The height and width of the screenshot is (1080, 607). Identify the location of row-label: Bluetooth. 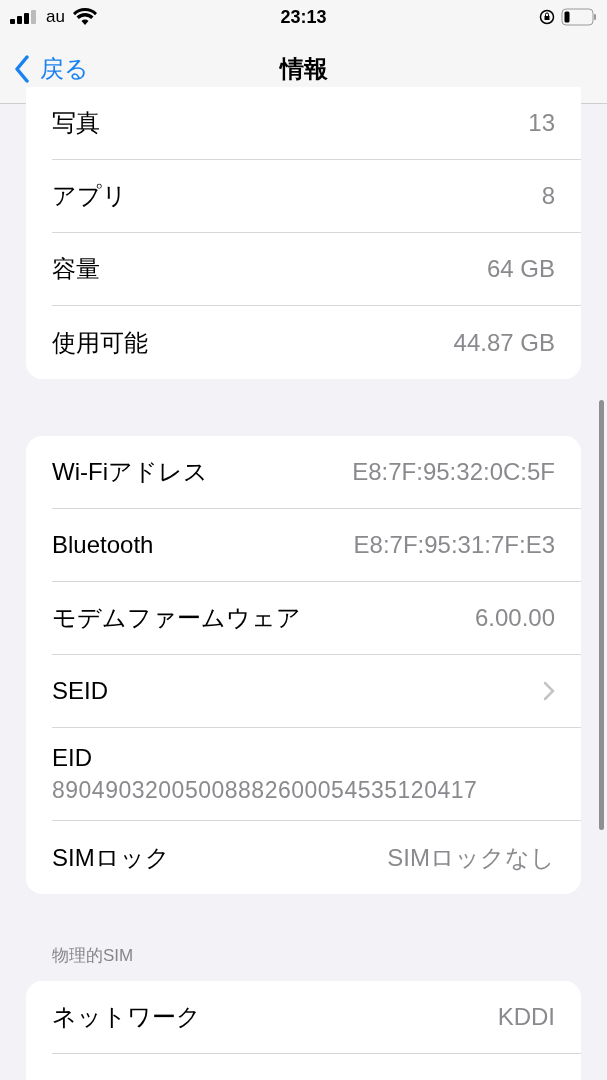
(103, 545).